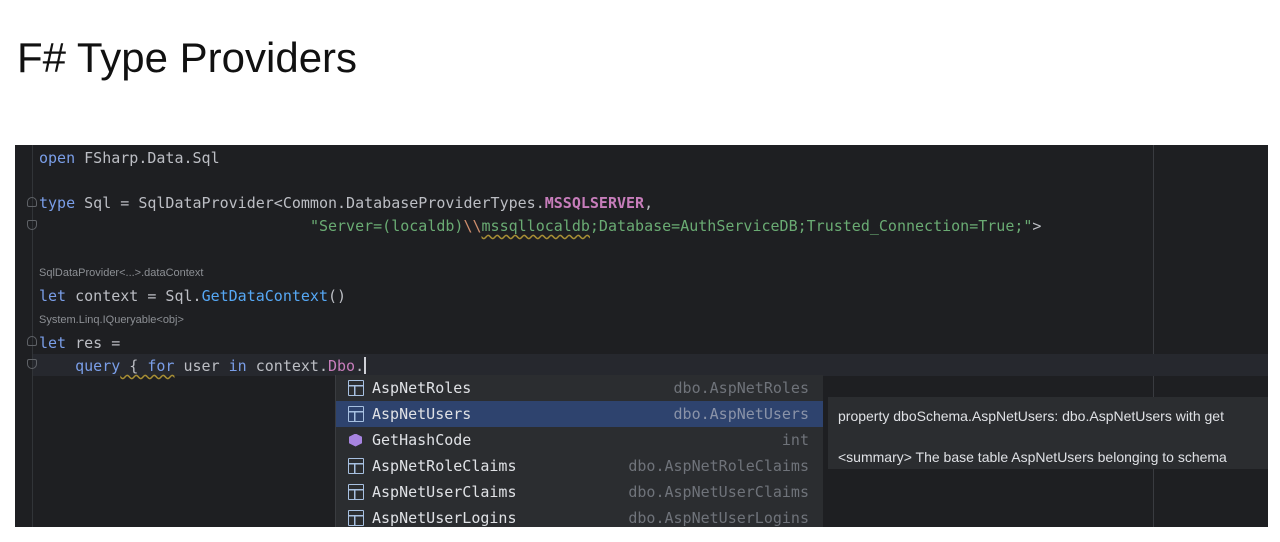  Describe the element at coordinates (422, 388) in the screenshot. I see `completion-item-name: AspNetRoles` at that location.